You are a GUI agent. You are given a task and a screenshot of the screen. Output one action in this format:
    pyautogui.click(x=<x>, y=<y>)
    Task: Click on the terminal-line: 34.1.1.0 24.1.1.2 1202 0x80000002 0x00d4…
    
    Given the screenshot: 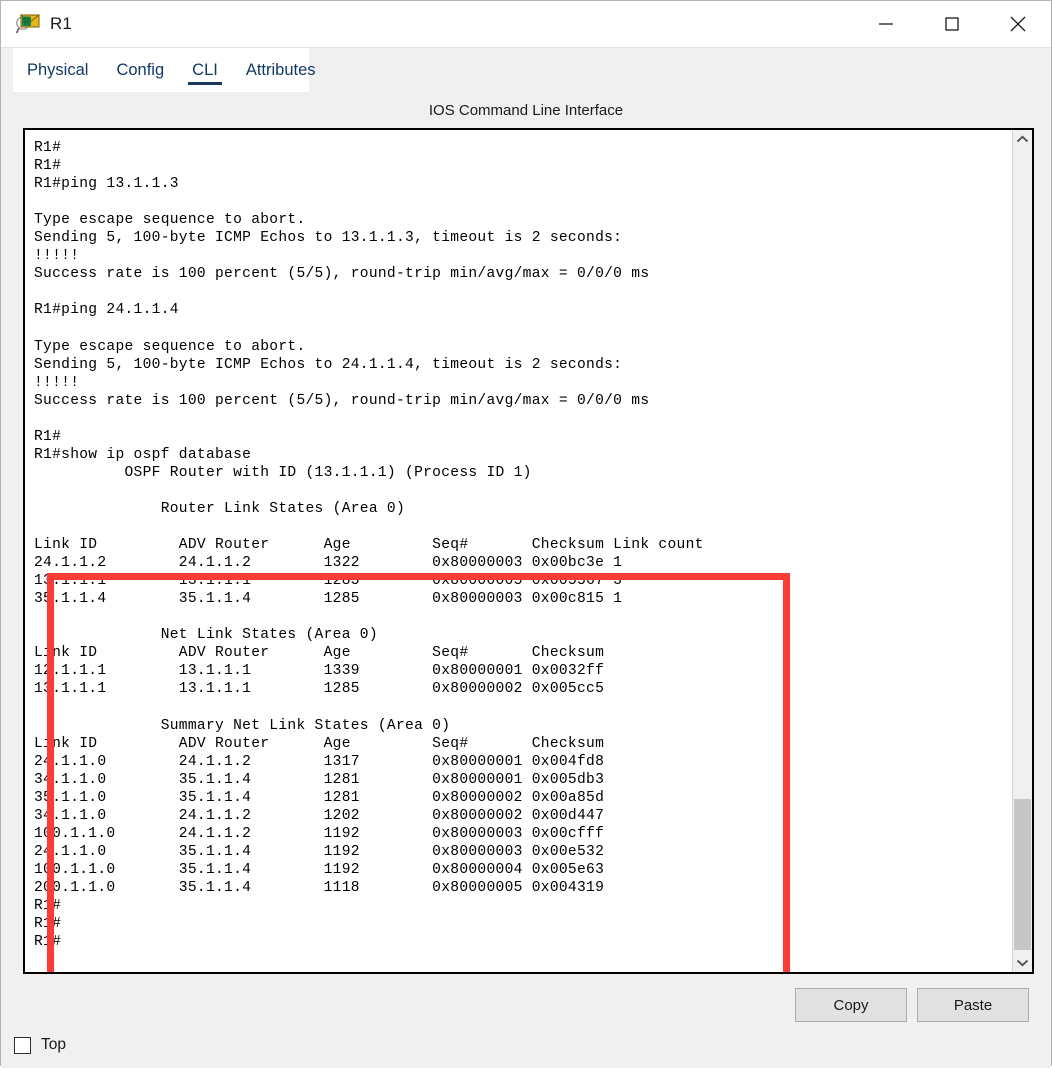 What is the action you would take?
    pyautogui.click(x=319, y=815)
    